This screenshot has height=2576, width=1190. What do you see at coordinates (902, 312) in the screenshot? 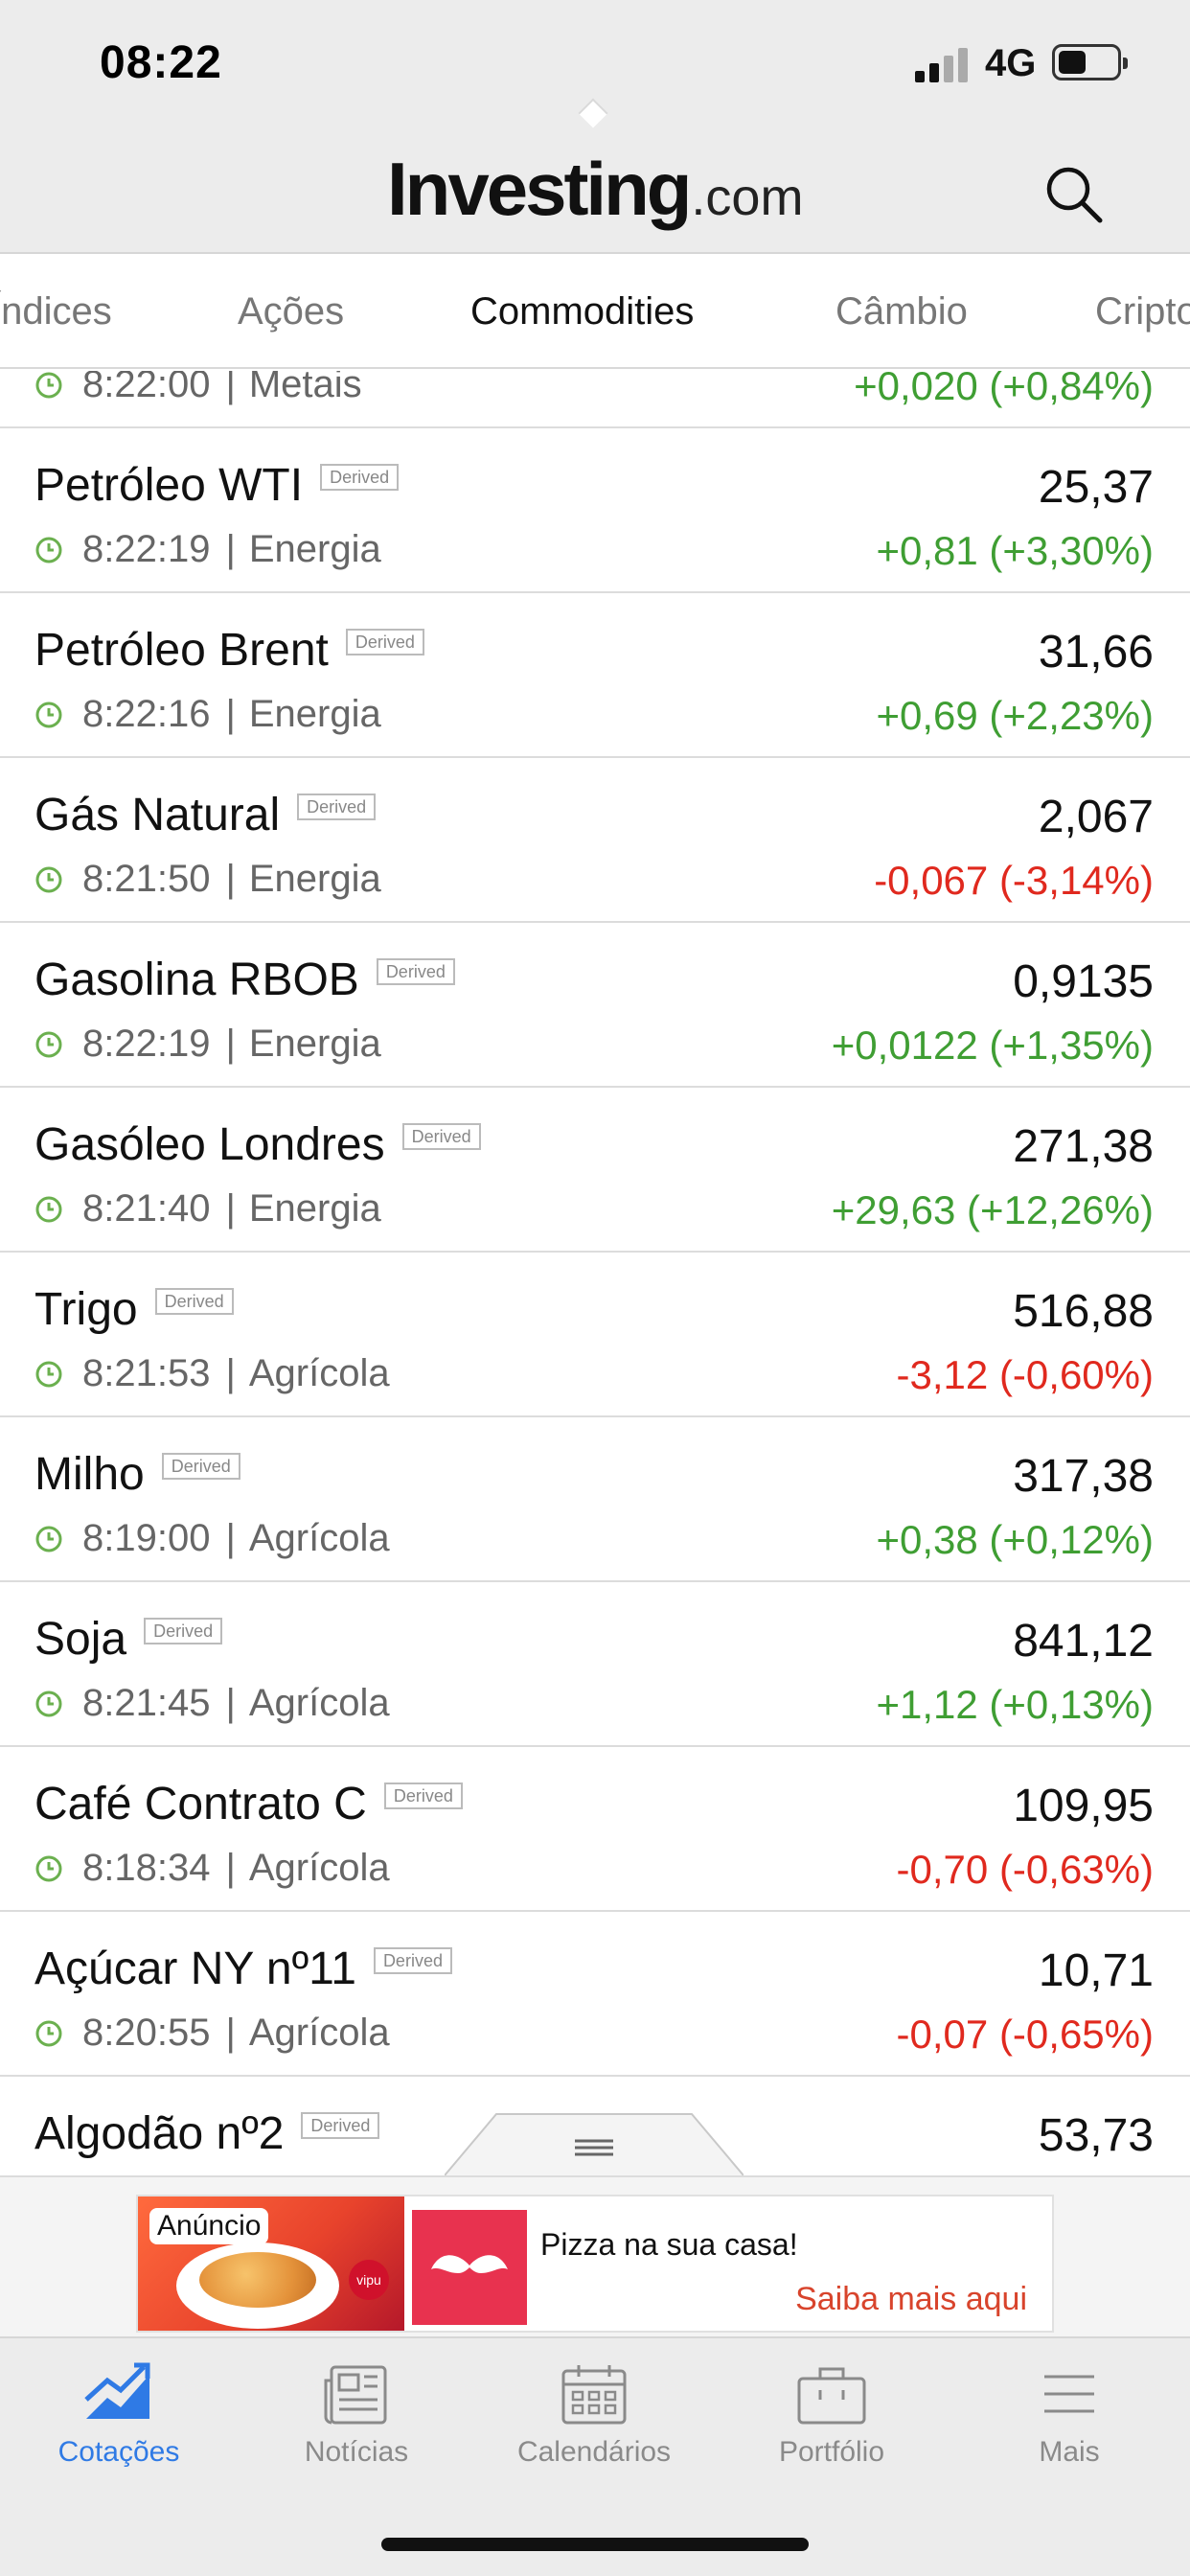
I see `tab-cambio: Câmbio` at bounding box center [902, 312].